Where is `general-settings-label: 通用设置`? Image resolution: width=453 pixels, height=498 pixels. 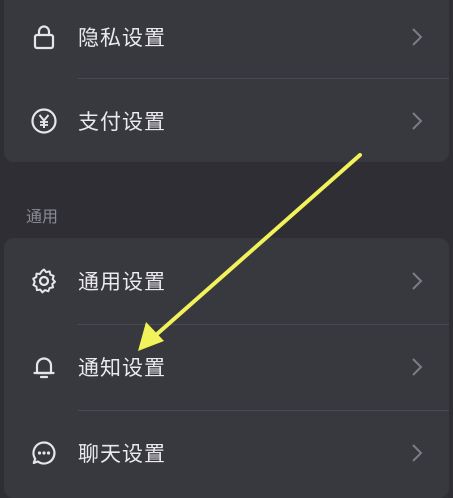 general-settings-label: 通用设置 is located at coordinates (122, 282).